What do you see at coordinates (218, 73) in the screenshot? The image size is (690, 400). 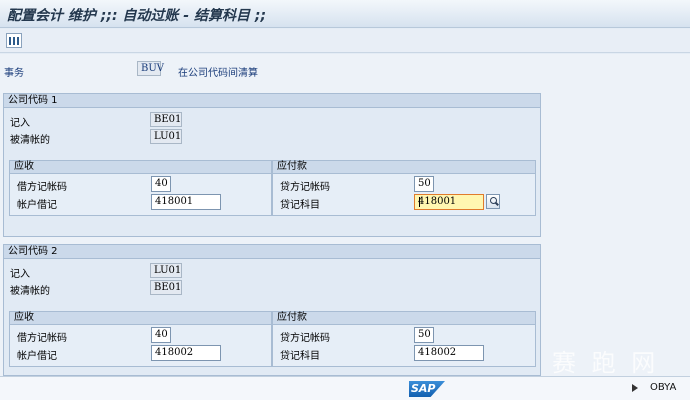 I see `transaction-description: 在公司代码间清算` at bounding box center [218, 73].